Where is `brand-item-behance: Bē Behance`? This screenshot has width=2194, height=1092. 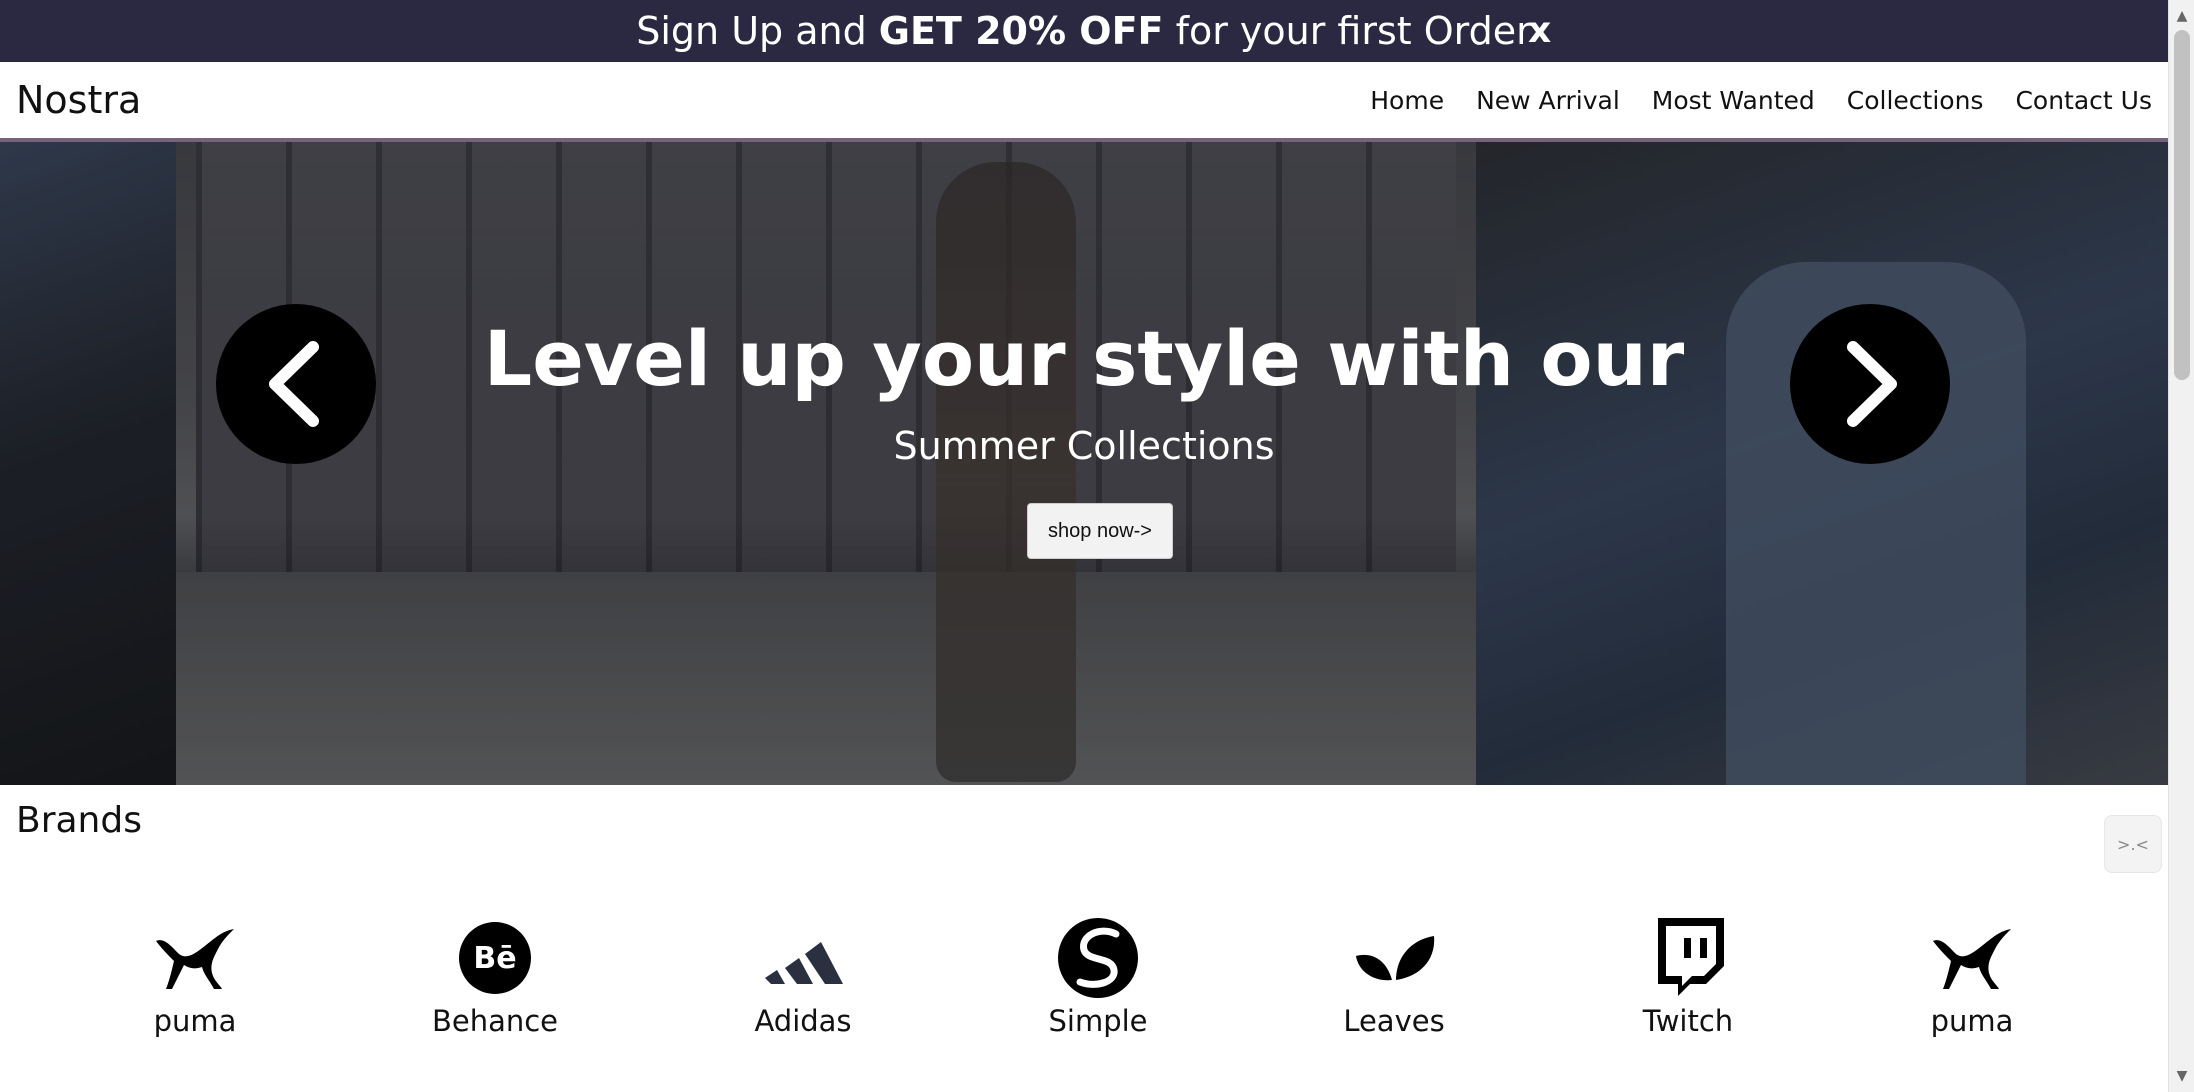 brand-item-behance: Bē Behance is located at coordinates (495, 978).